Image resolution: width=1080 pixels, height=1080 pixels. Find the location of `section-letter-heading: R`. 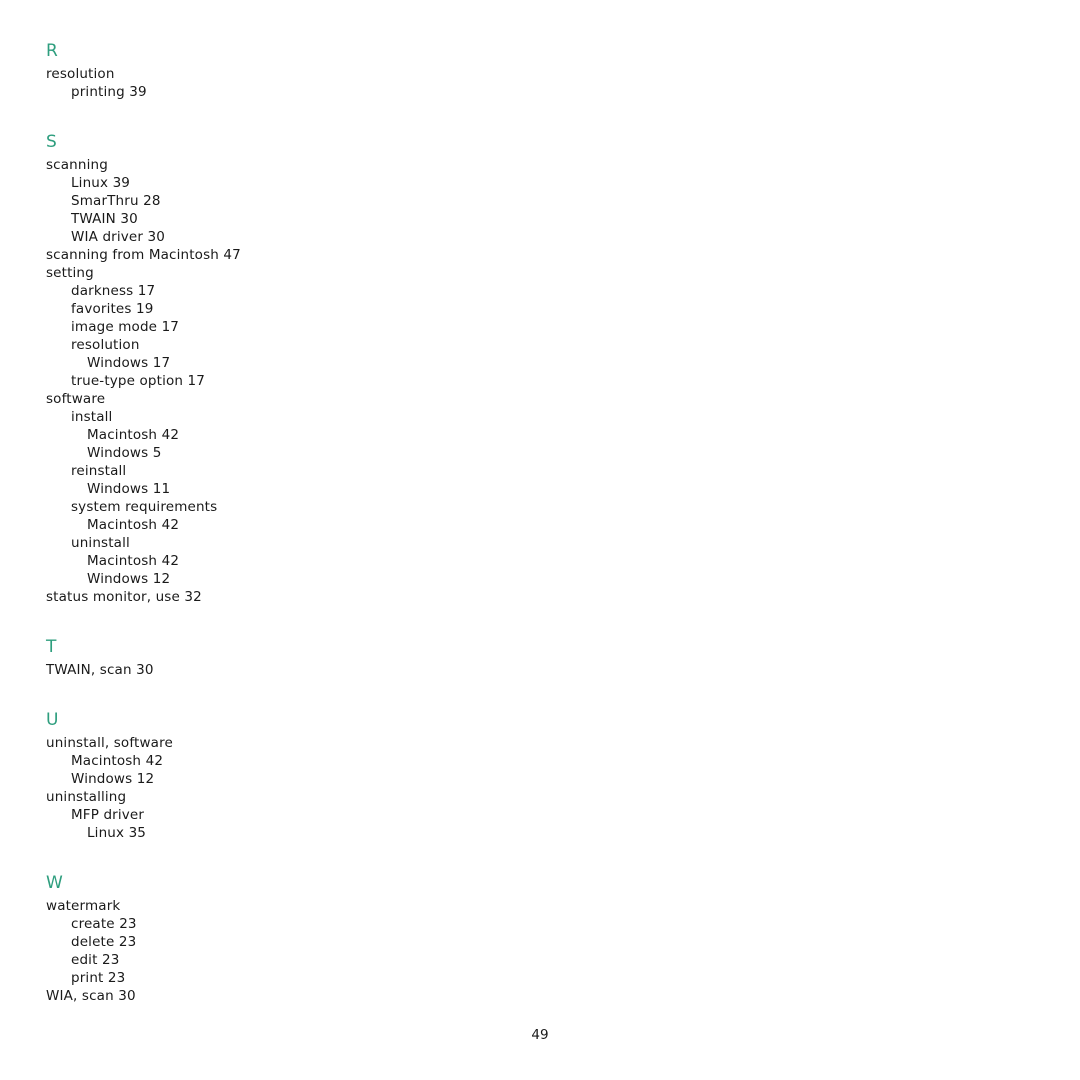

section-letter-heading: R is located at coordinates (52, 51).